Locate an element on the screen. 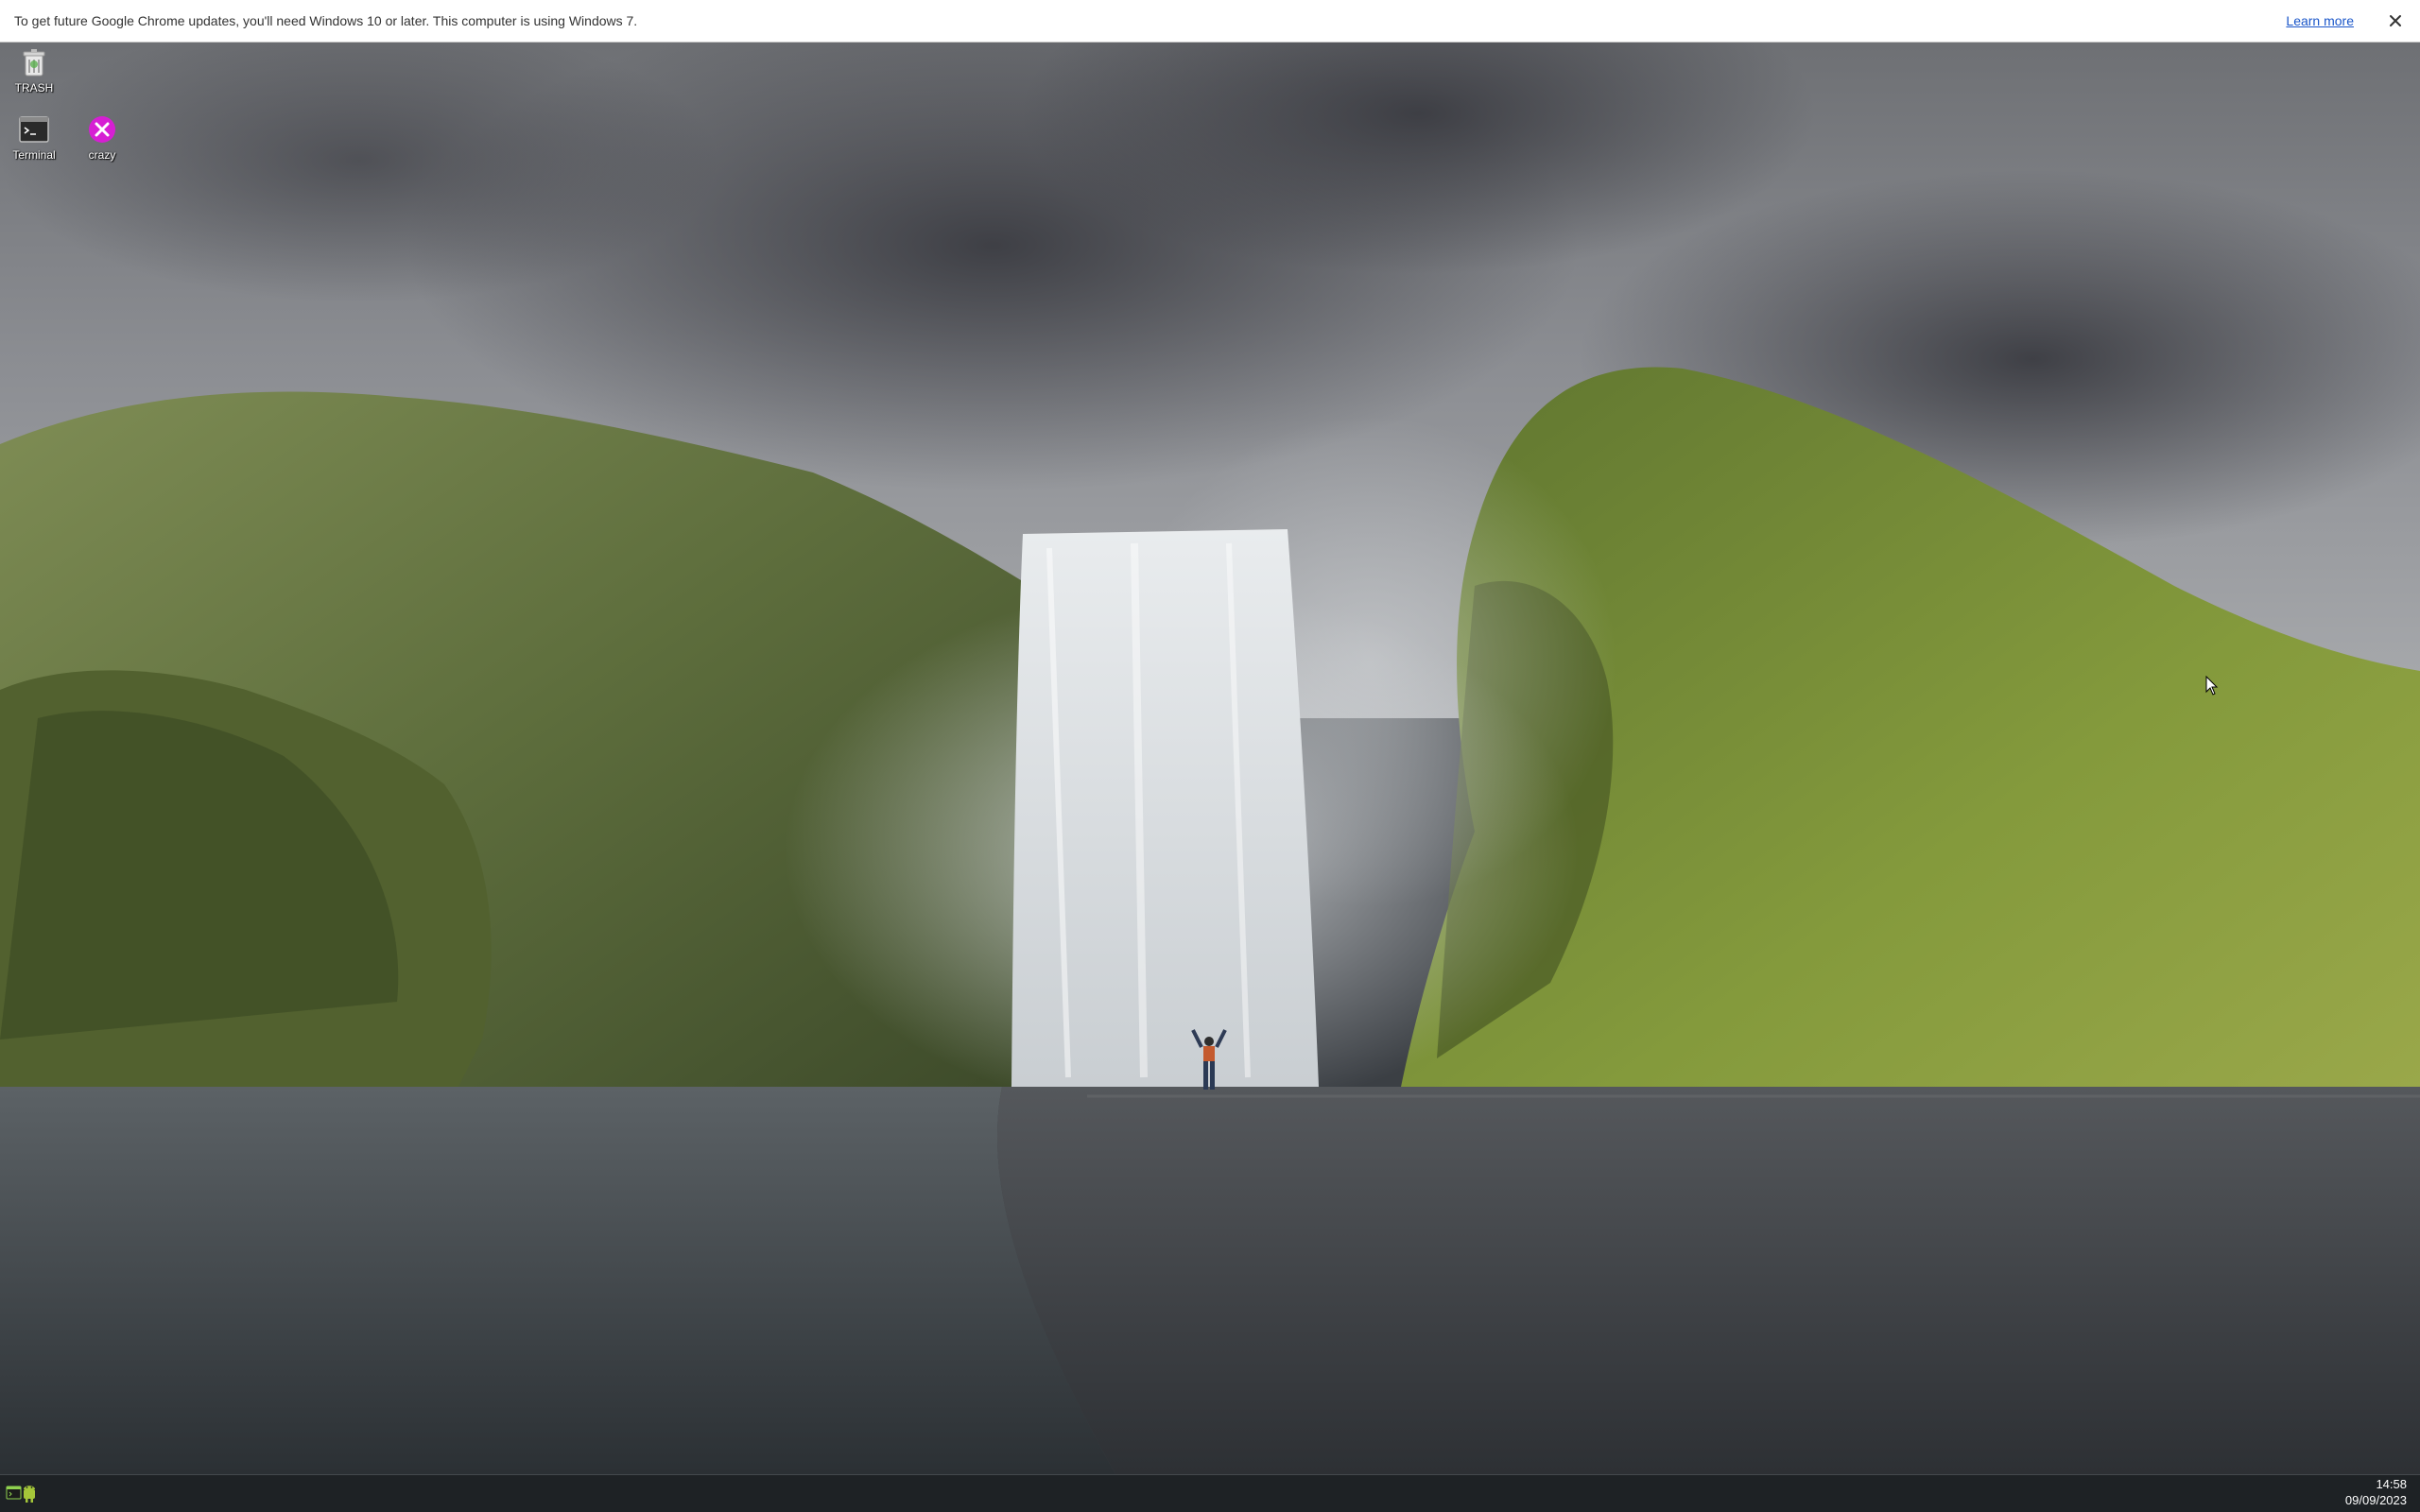  desktop-icon-crazy: crazy is located at coordinates (102, 137).